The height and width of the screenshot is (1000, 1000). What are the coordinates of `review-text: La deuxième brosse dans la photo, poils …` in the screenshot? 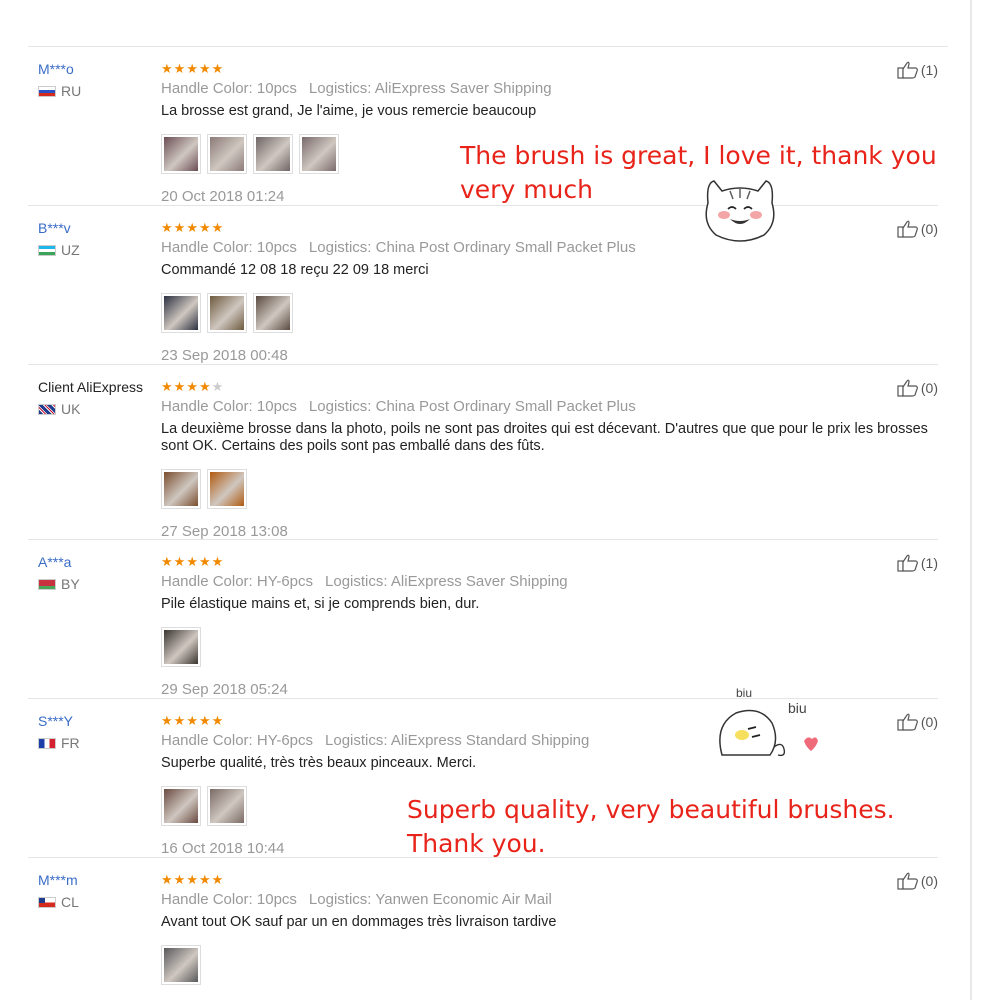 It's located at (544, 437).